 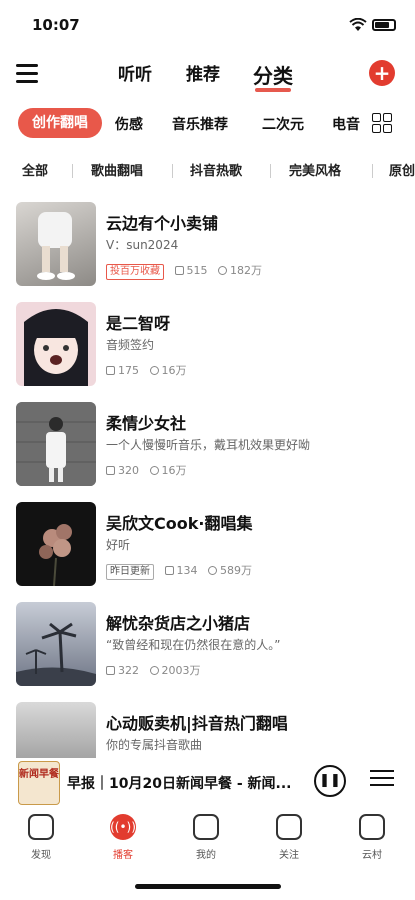 What do you see at coordinates (128, 670) in the screenshot?
I see `item-plays: 322` at bounding box center [128, 670].